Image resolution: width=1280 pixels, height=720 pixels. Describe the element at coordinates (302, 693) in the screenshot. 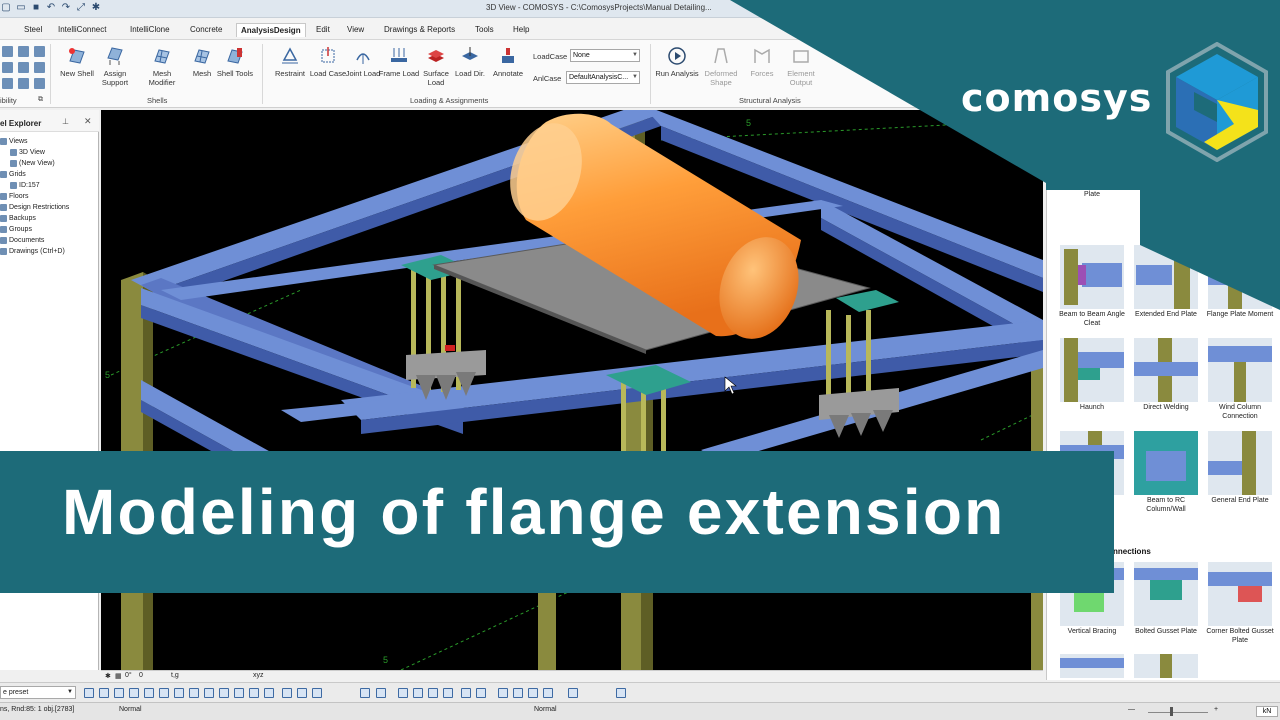

I see `filter-icon` at that location.